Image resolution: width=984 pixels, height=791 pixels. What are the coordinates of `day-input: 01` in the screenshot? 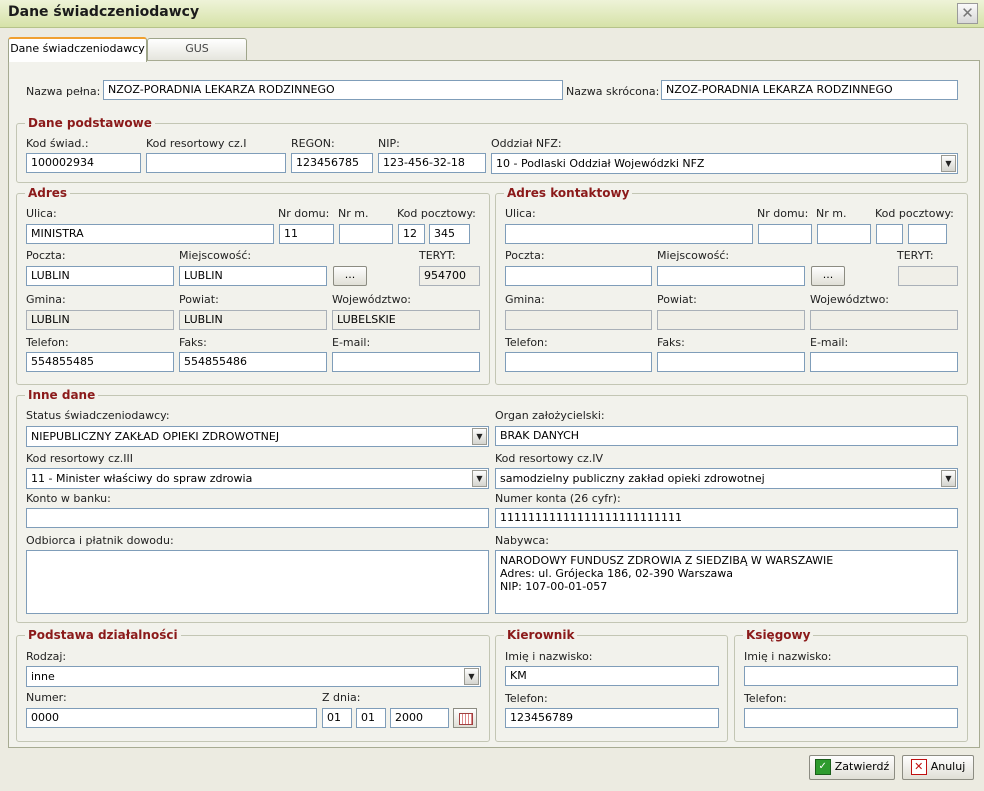 It's located at (337, 718).